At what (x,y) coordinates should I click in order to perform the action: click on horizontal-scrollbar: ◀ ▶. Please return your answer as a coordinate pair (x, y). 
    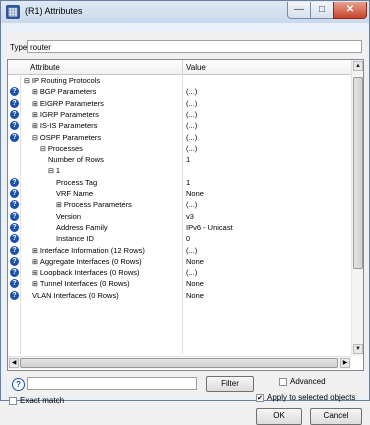
    Looking at the image, I should click on (179, 362).